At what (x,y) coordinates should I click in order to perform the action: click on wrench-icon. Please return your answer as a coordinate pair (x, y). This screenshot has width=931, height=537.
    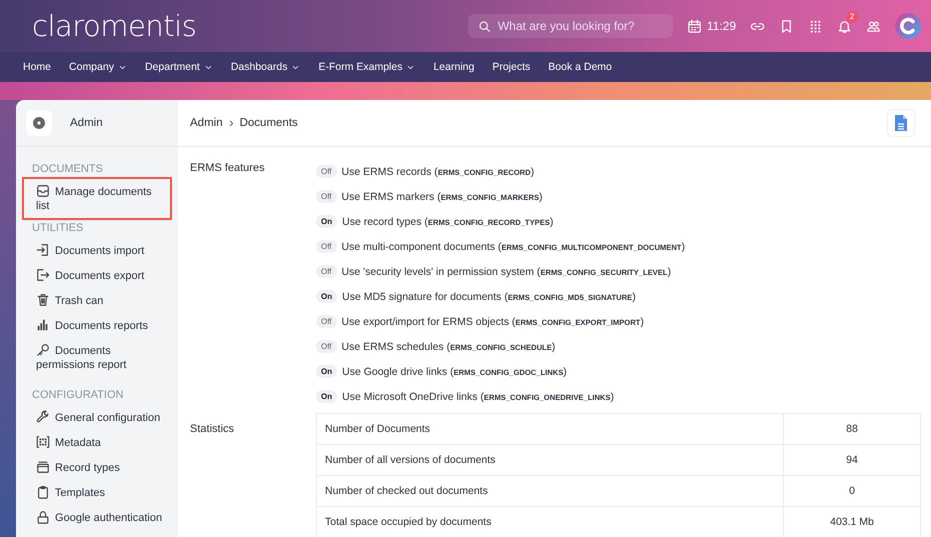
    Looking at the image, I should click on (43, 417).